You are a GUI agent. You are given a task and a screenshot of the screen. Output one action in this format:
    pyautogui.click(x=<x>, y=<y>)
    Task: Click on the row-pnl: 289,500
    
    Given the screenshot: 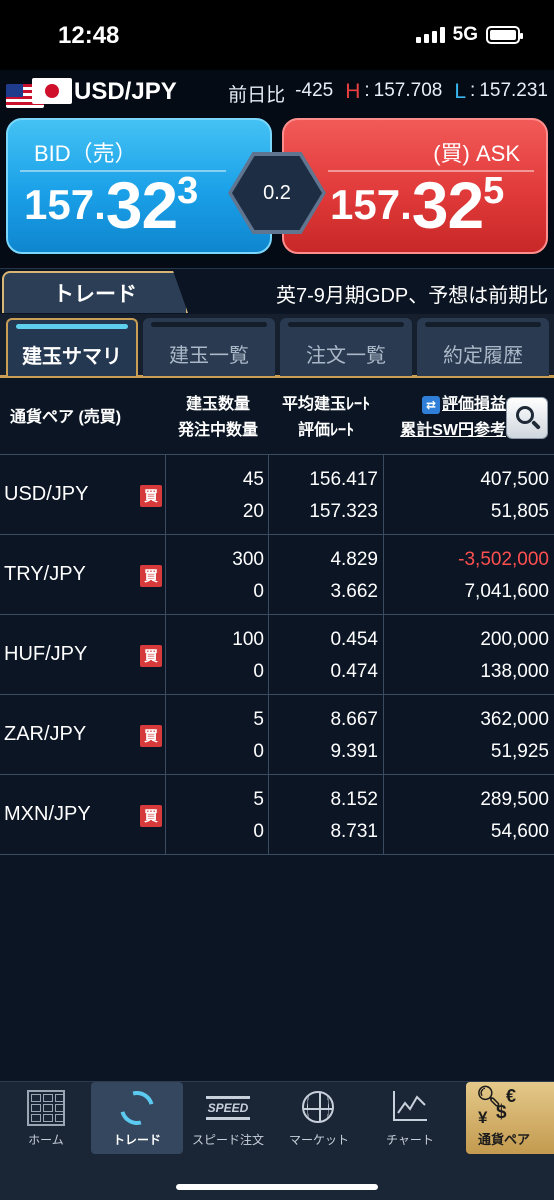 What is the action you would take?
    pyautogui.click(x=514, y=799)
    